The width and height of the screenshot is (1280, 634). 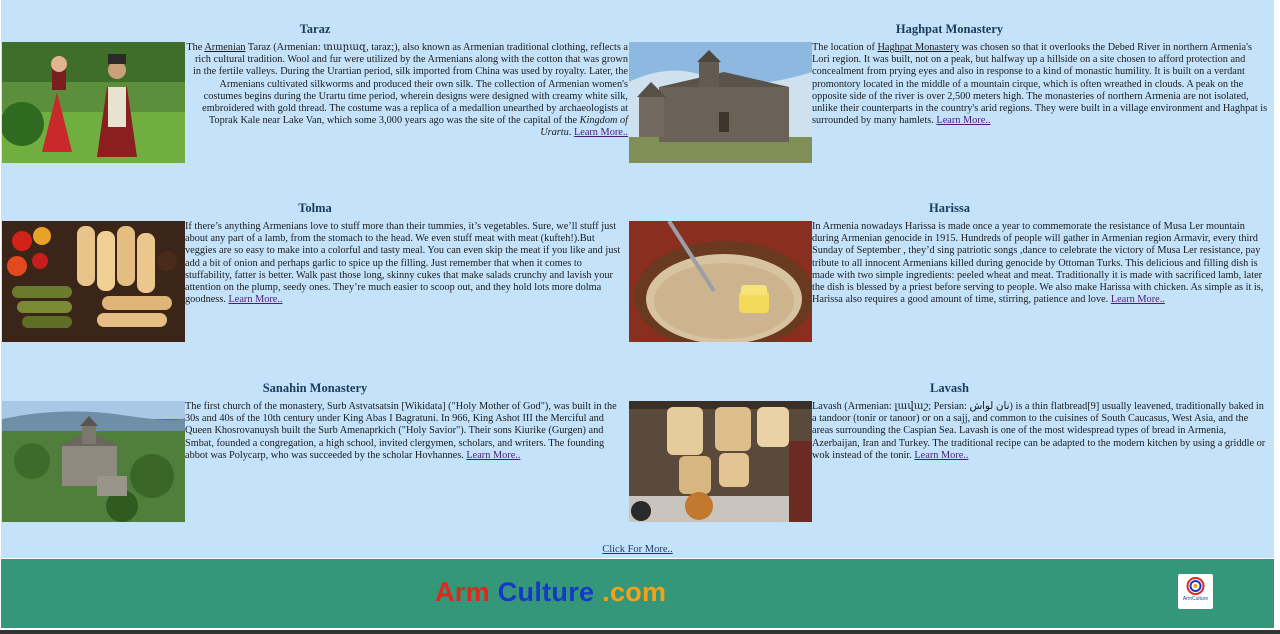 What do you see at coordinates (630, 592) in the screenshot?
I see `brand-part-com: .com` at bounding box center [630, 592].